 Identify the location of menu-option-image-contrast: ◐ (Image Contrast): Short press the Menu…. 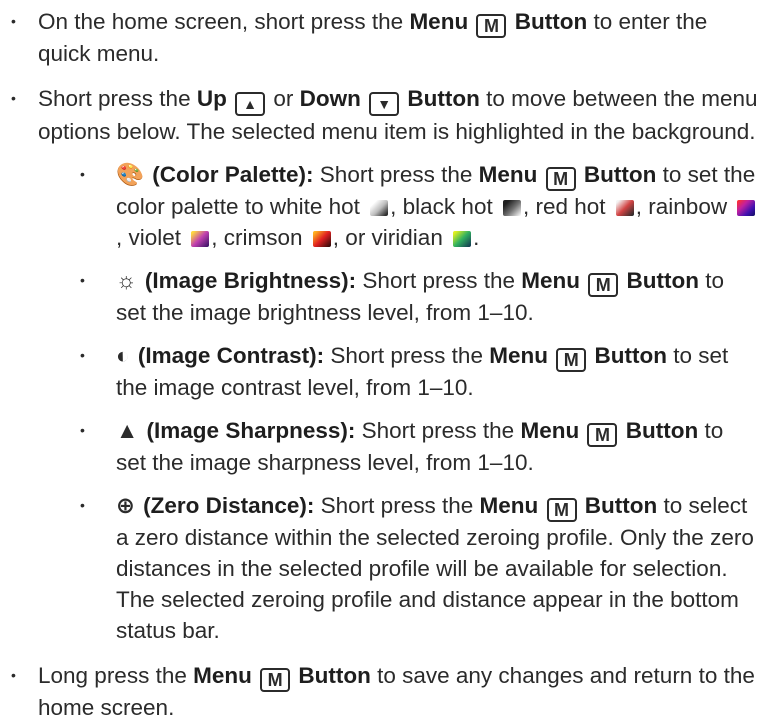
(413, 371).